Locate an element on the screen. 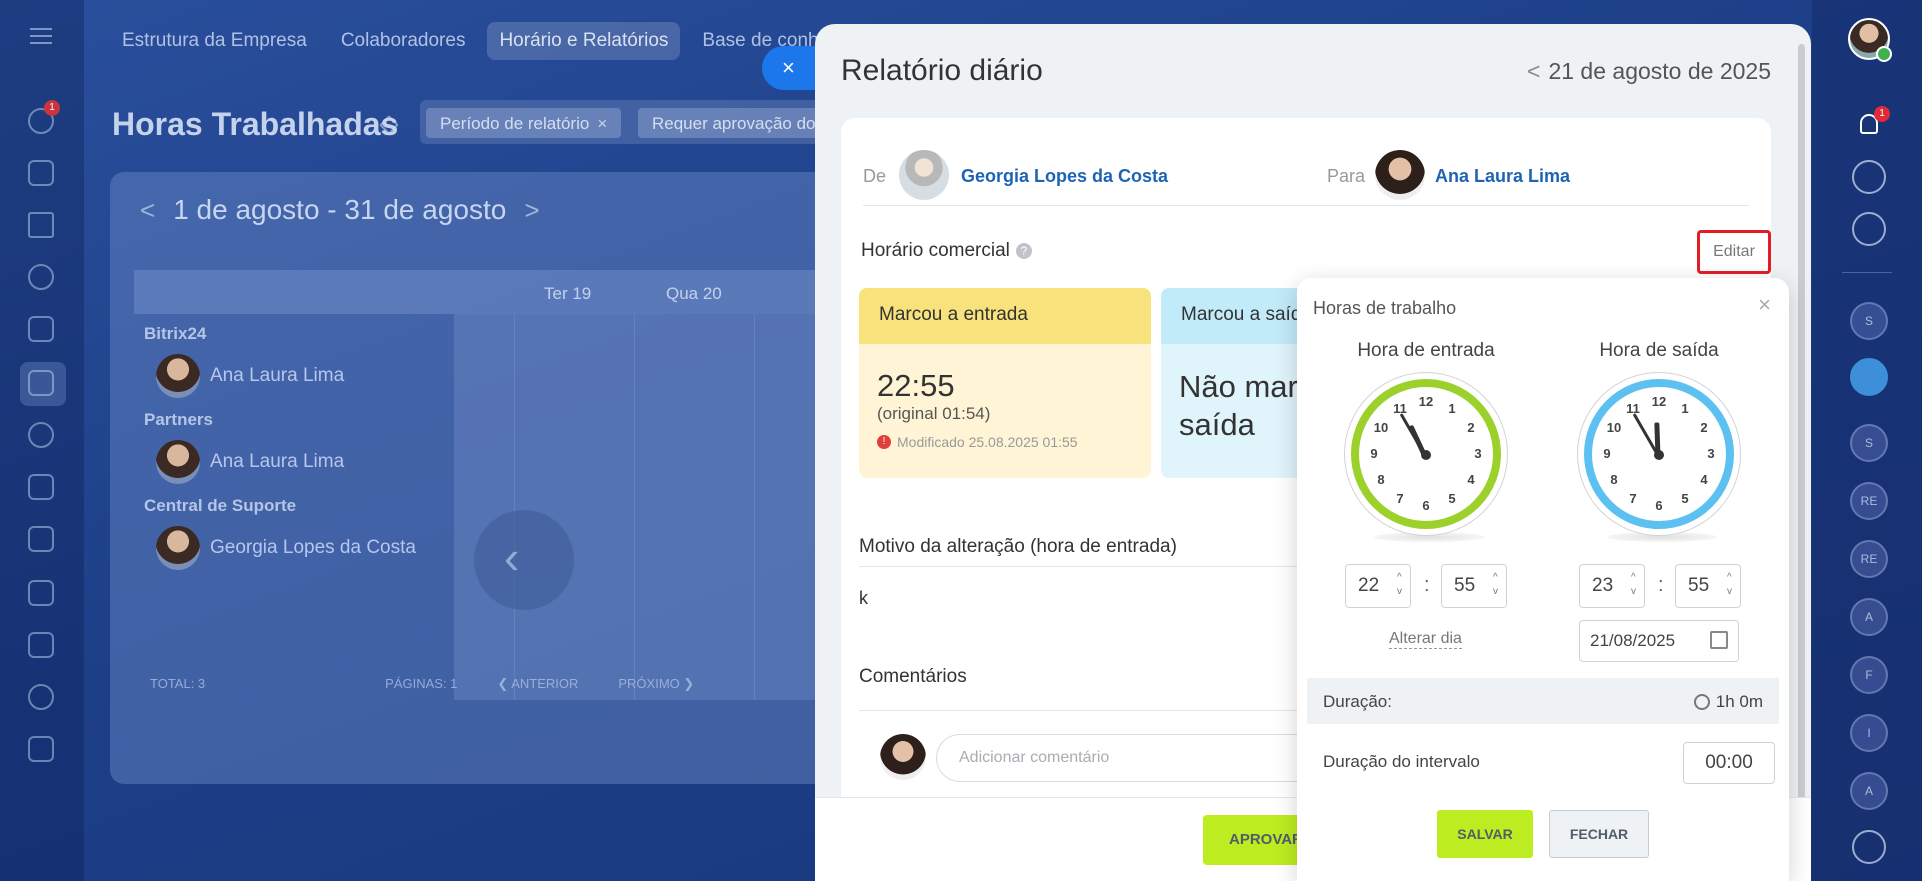 The width and height of the screenshot is (1922, 881). group-name: Bitrix24 is located at coordinates (175, 333).